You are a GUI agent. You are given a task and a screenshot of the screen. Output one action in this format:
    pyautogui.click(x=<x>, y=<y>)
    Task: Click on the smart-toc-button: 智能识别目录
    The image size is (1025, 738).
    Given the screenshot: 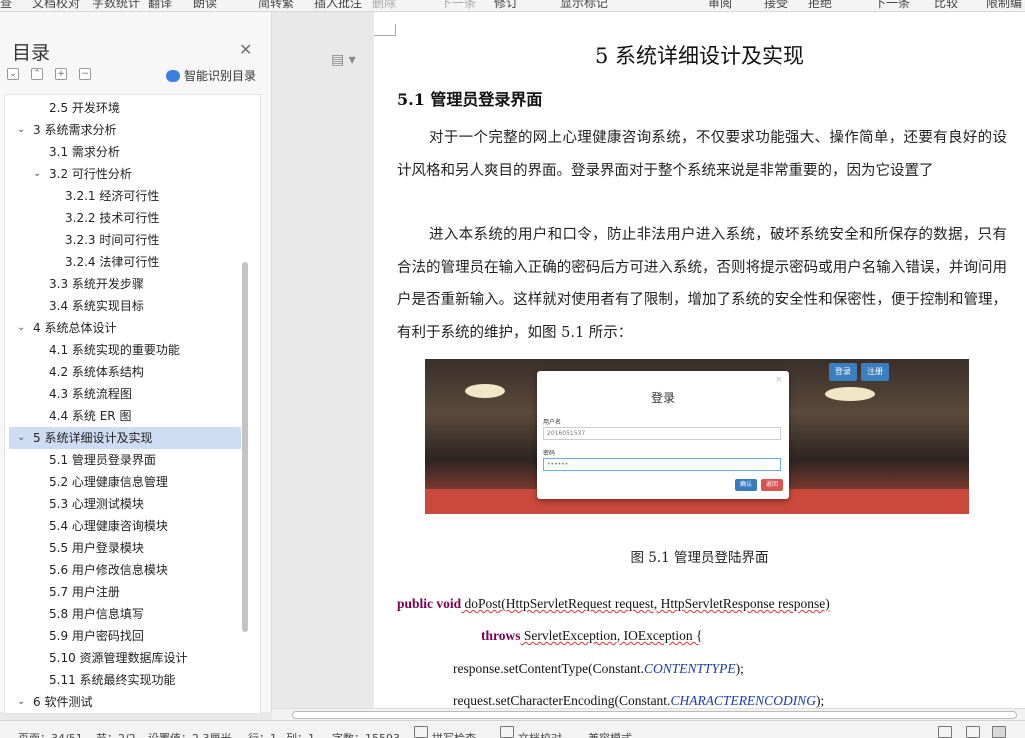 What is the action you would take?
    pyautogui.click(x=211, y=75)
    